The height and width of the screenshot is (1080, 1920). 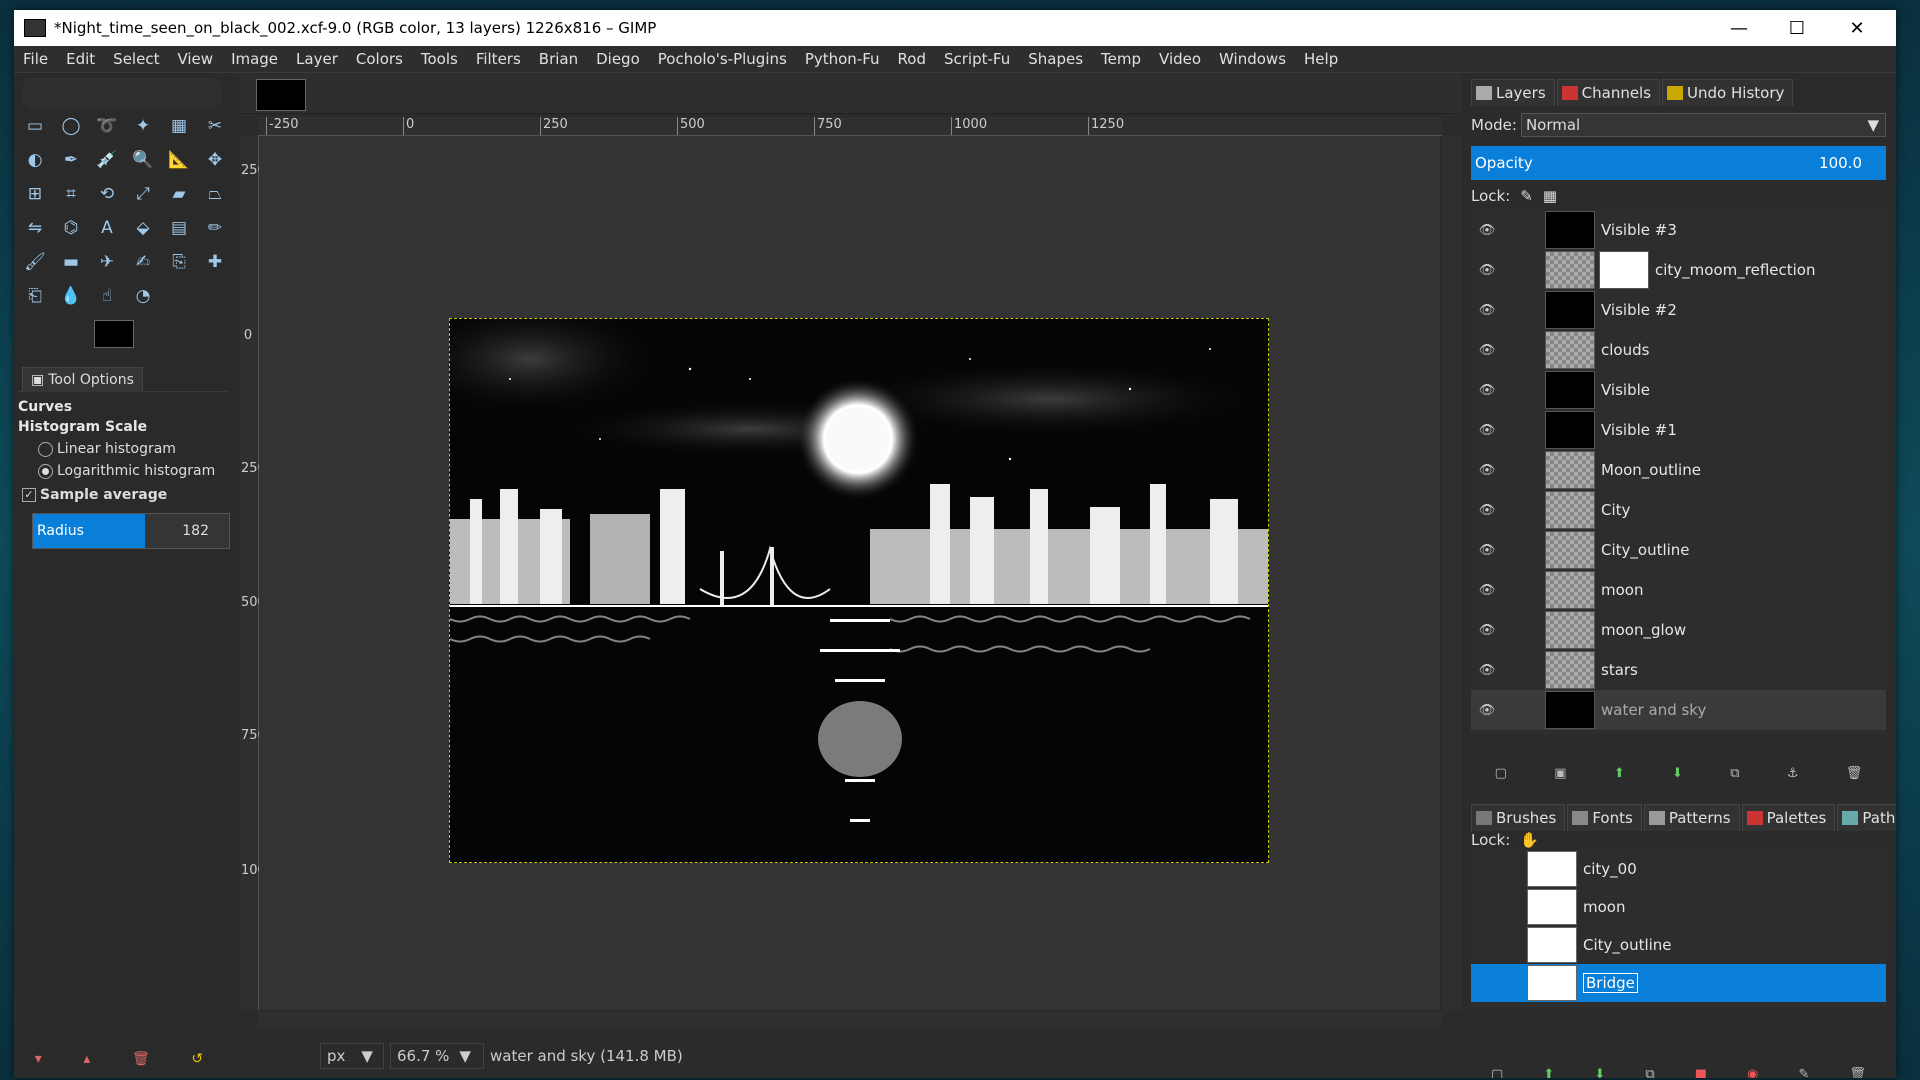 I want to click on bucket-fill-tool-icon: ⬙, so click(x=143, y=228).